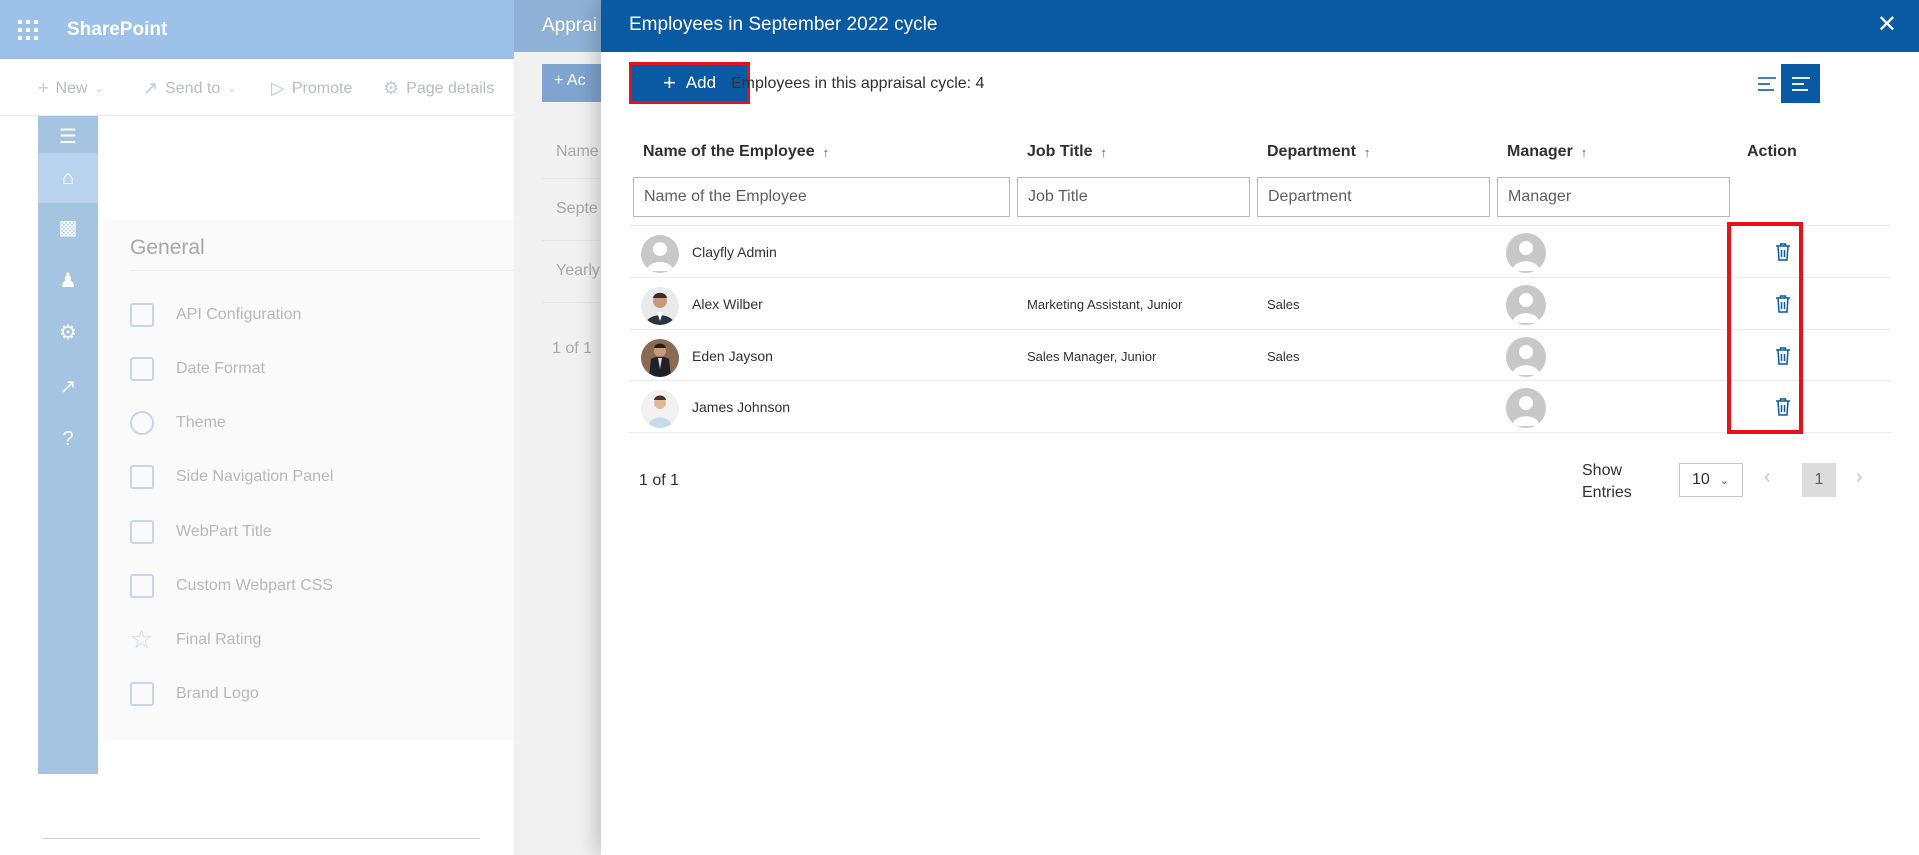  What do you see at coordinates (142, 477) in the screenshot?
I see `side-panel-icon` at bounding box center [142, 477].